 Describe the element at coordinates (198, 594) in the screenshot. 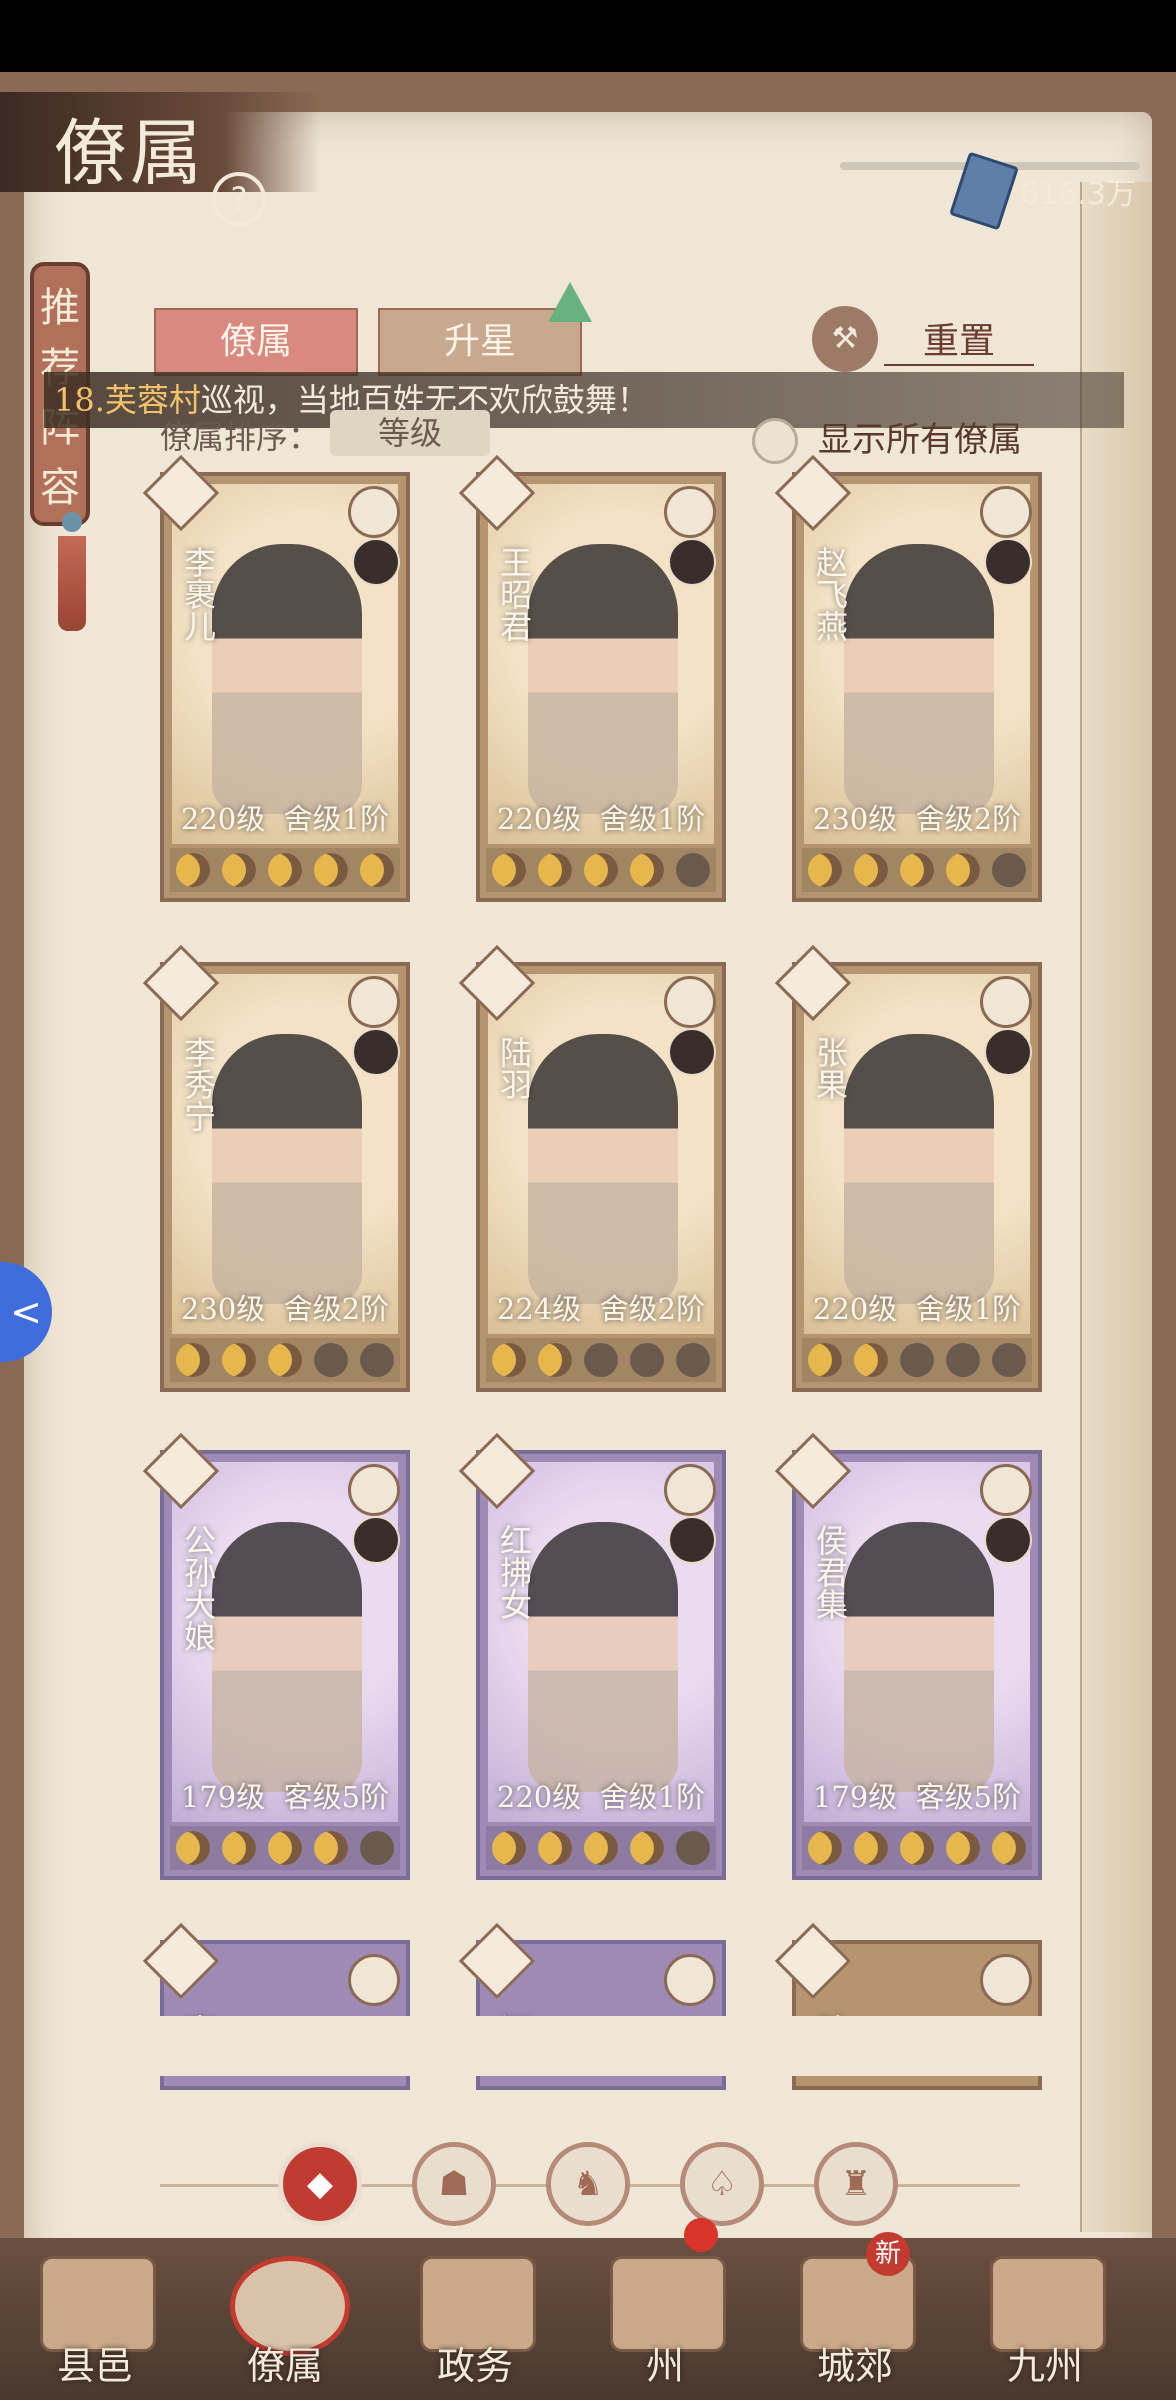

I see `retainer-name: 李裹儿` at that location.